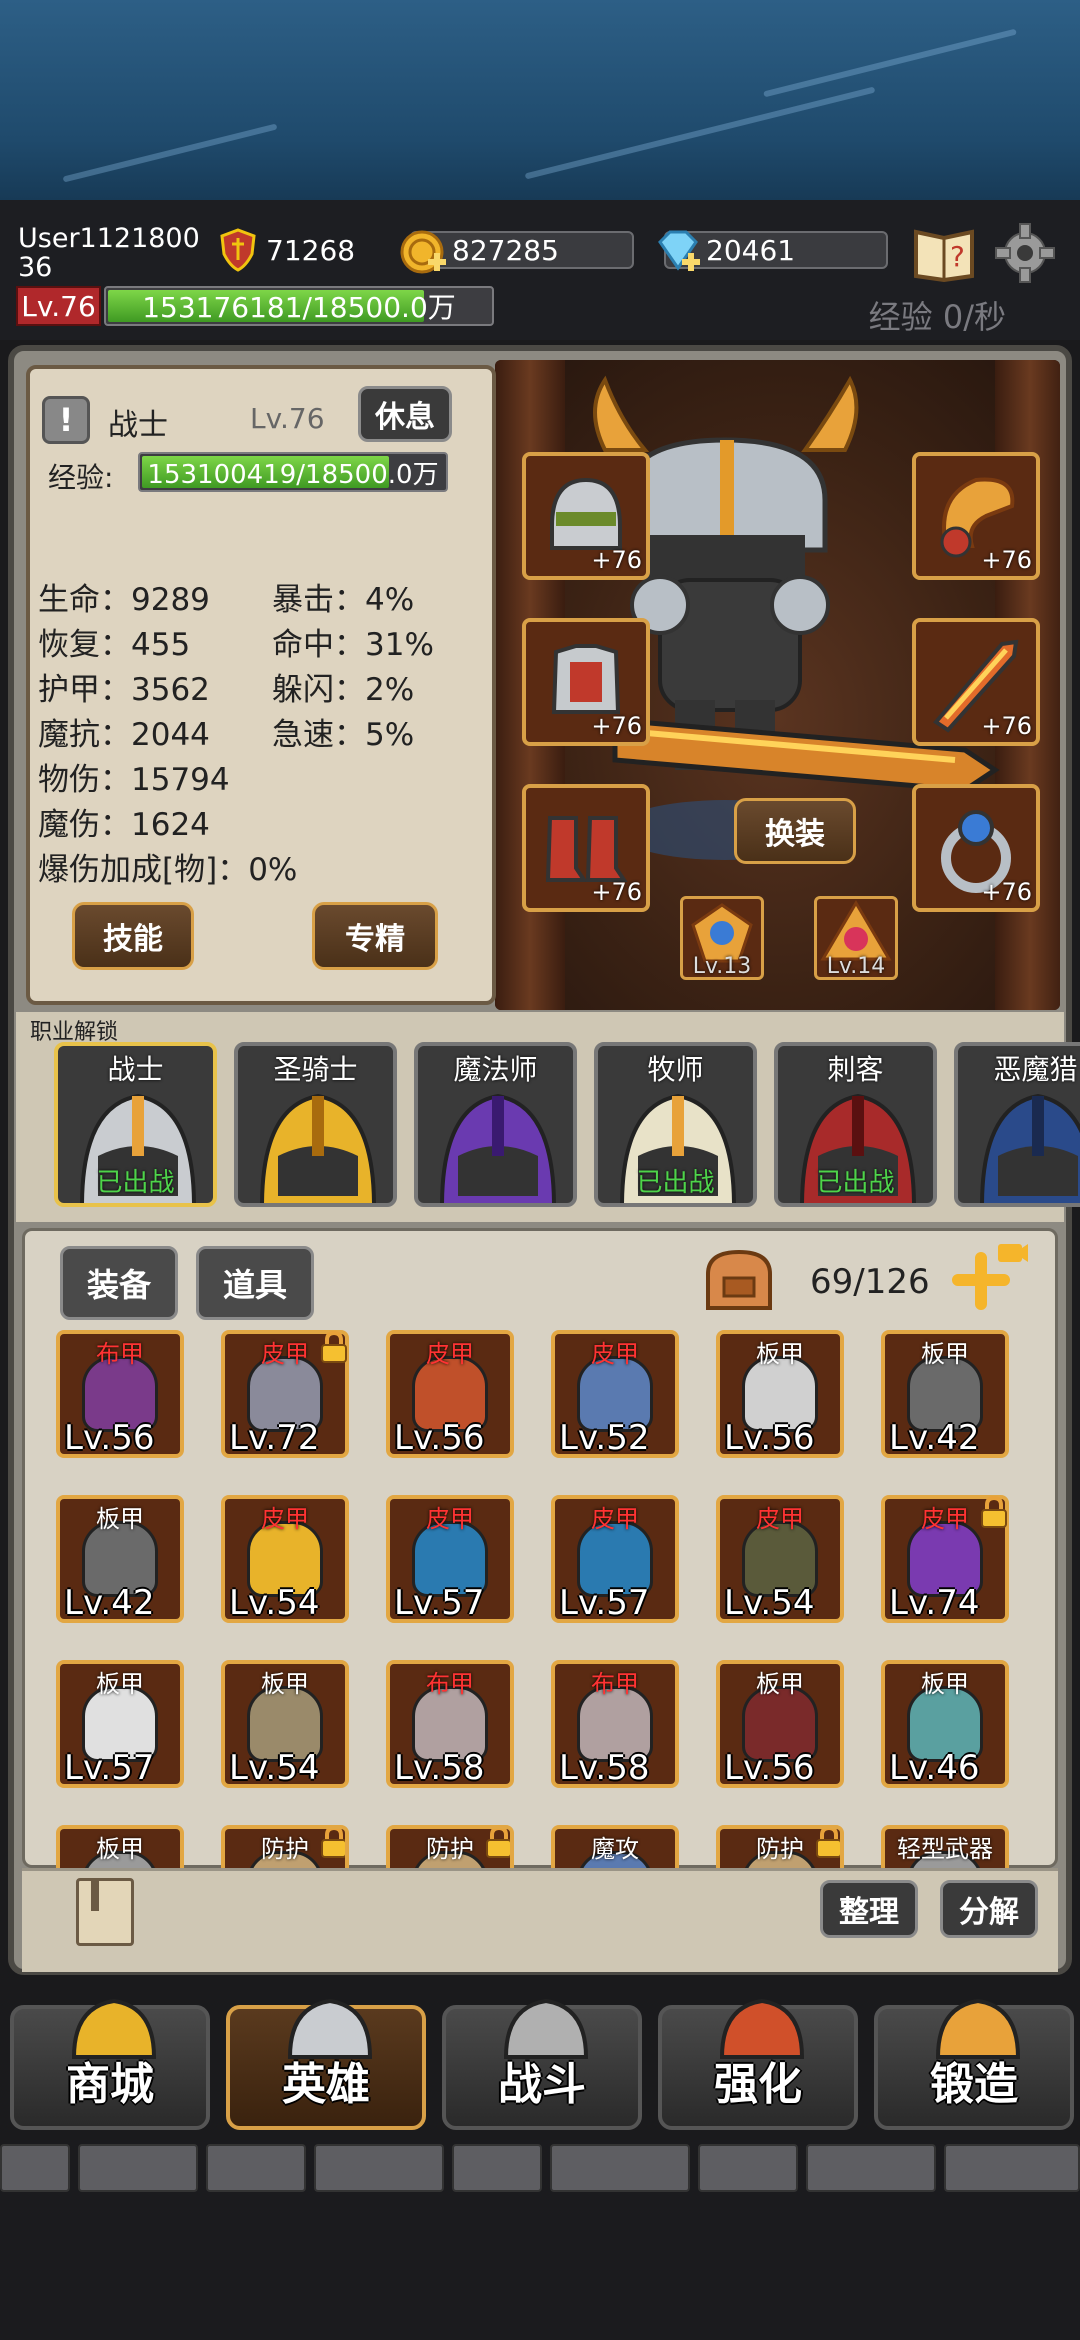 Image resolution: width=1080 pixels, height=2340 pixels. I want to click on stat-left-4: 物伤：15794, so click(134, 780).